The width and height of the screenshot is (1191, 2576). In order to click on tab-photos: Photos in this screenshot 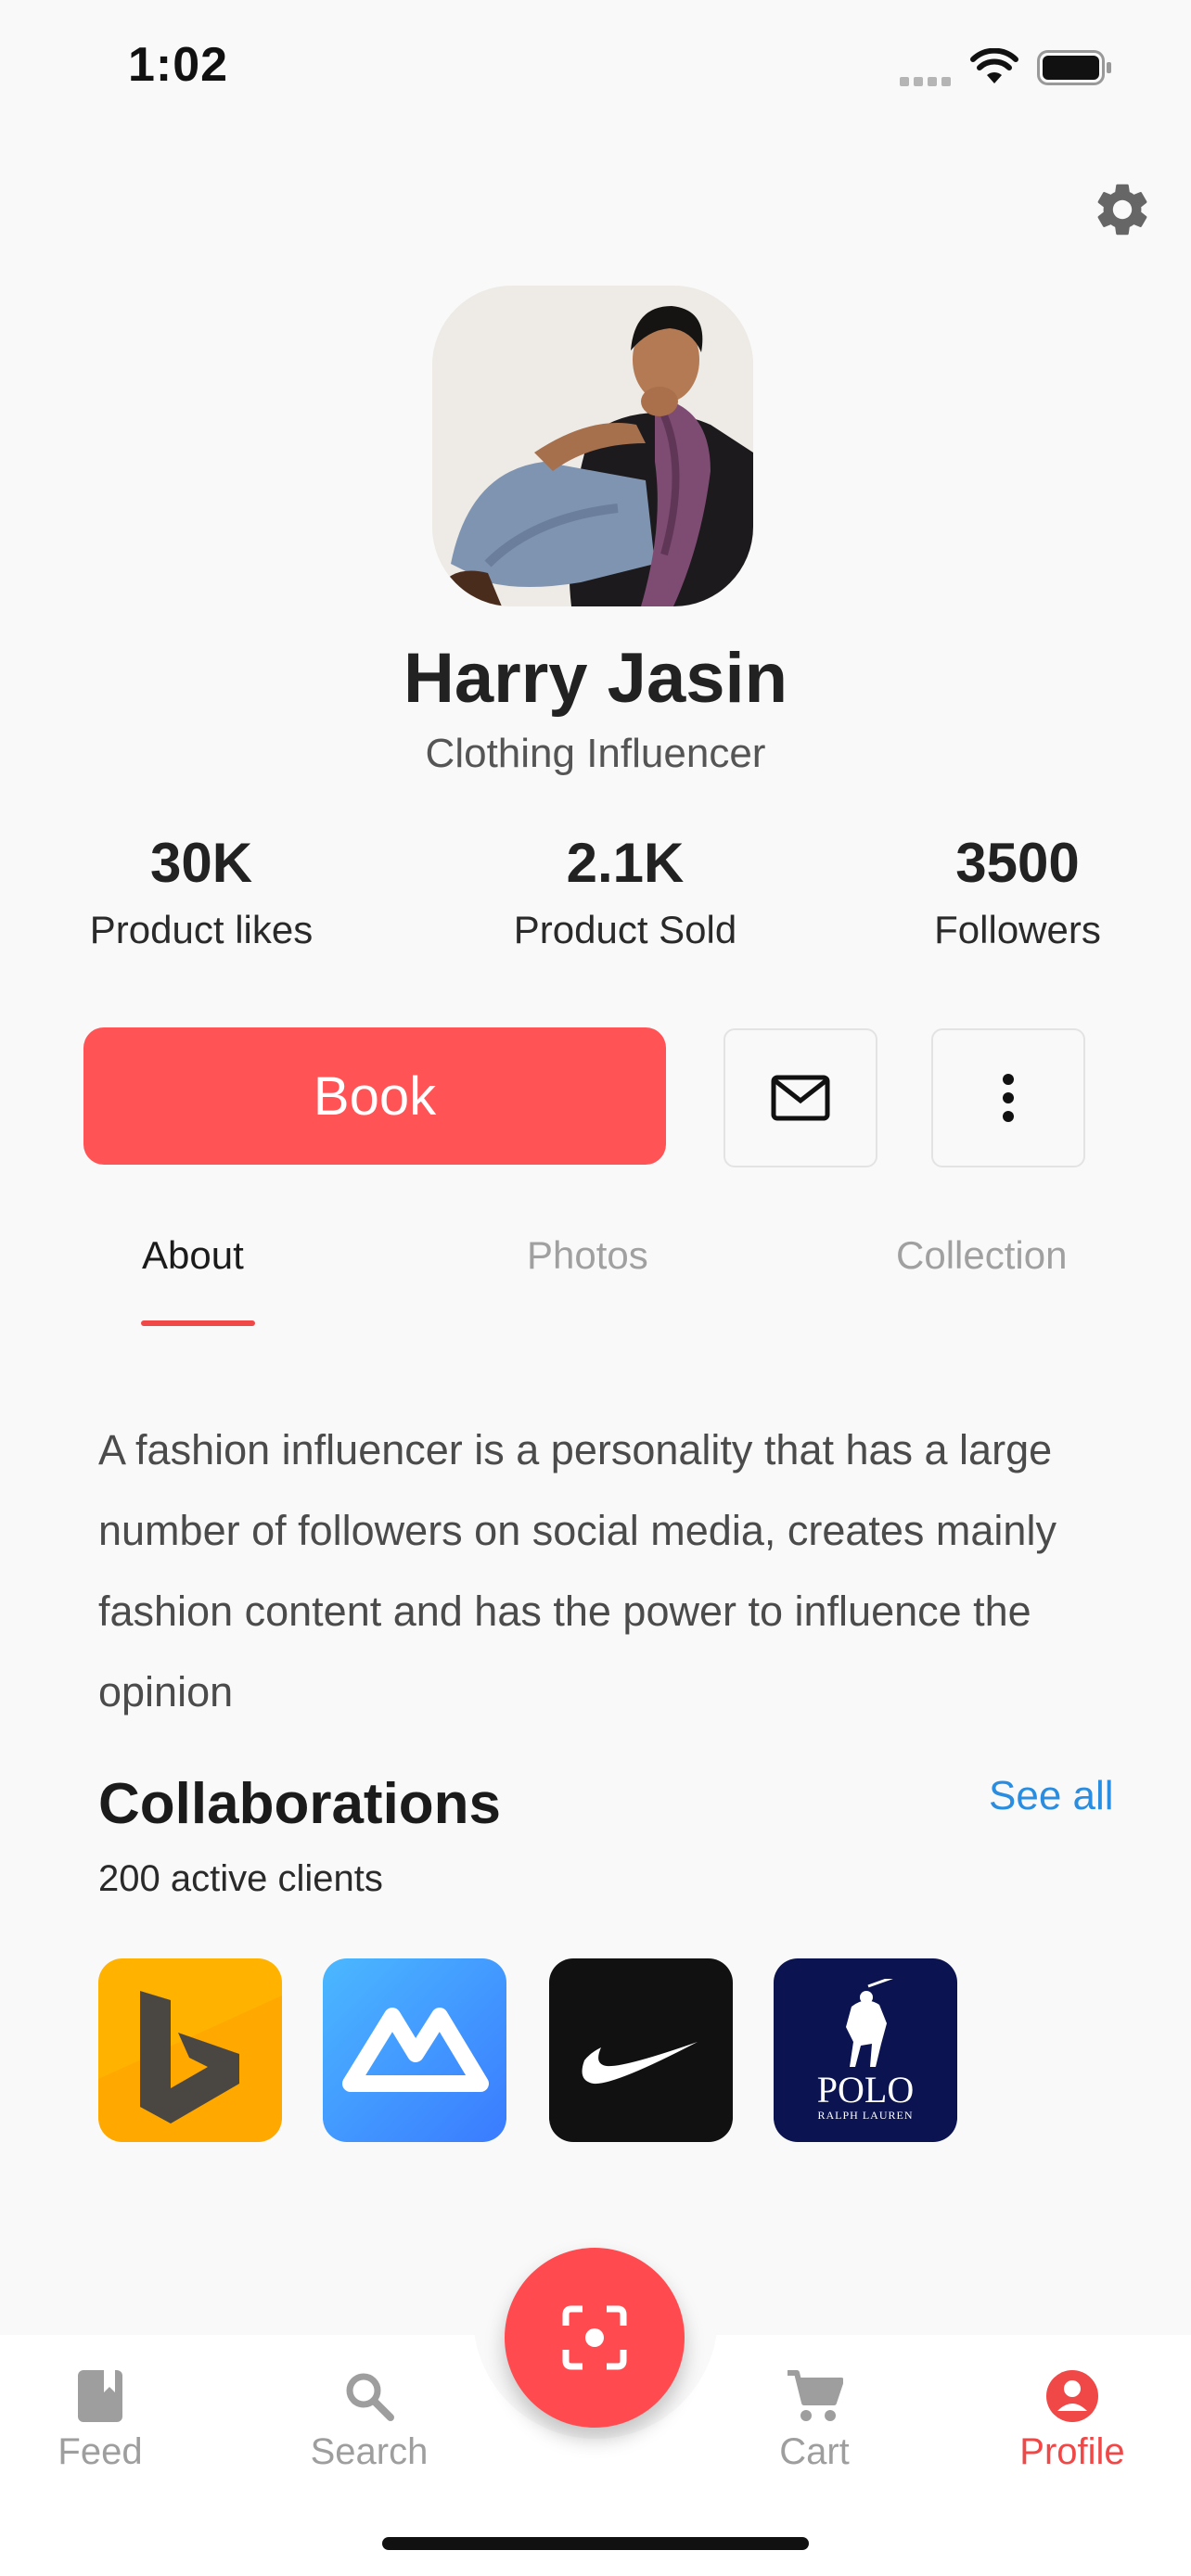, I will do `click(587, 1256)`.